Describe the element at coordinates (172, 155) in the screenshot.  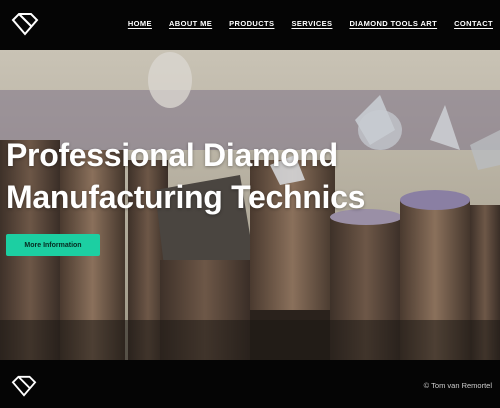
I see `hero-title-line-1: Professional Diamond` at that location.